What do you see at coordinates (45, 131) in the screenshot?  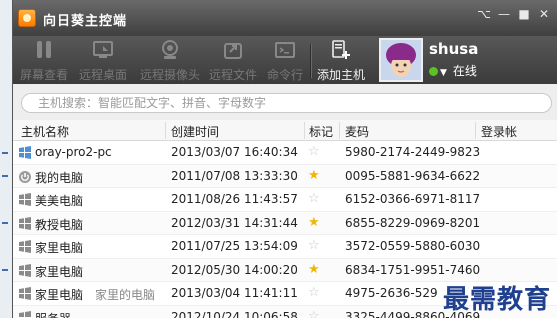 I see `column-header-name: 主机名称` at bounding box center [45, 131].